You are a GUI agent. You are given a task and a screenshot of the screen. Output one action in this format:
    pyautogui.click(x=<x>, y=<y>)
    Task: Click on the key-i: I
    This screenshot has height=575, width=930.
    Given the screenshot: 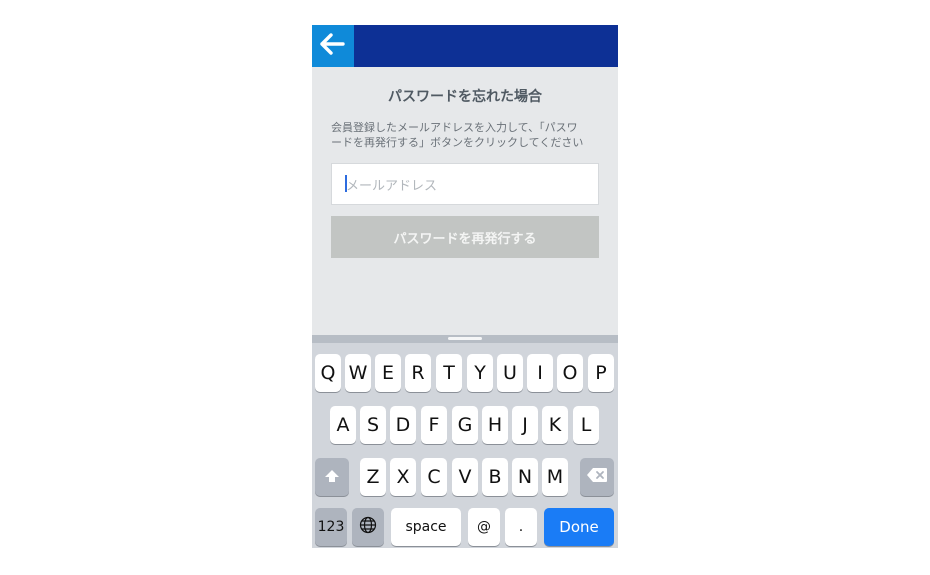 What is the action you would take?
    pyautogui.click(x=540, y=373)
    